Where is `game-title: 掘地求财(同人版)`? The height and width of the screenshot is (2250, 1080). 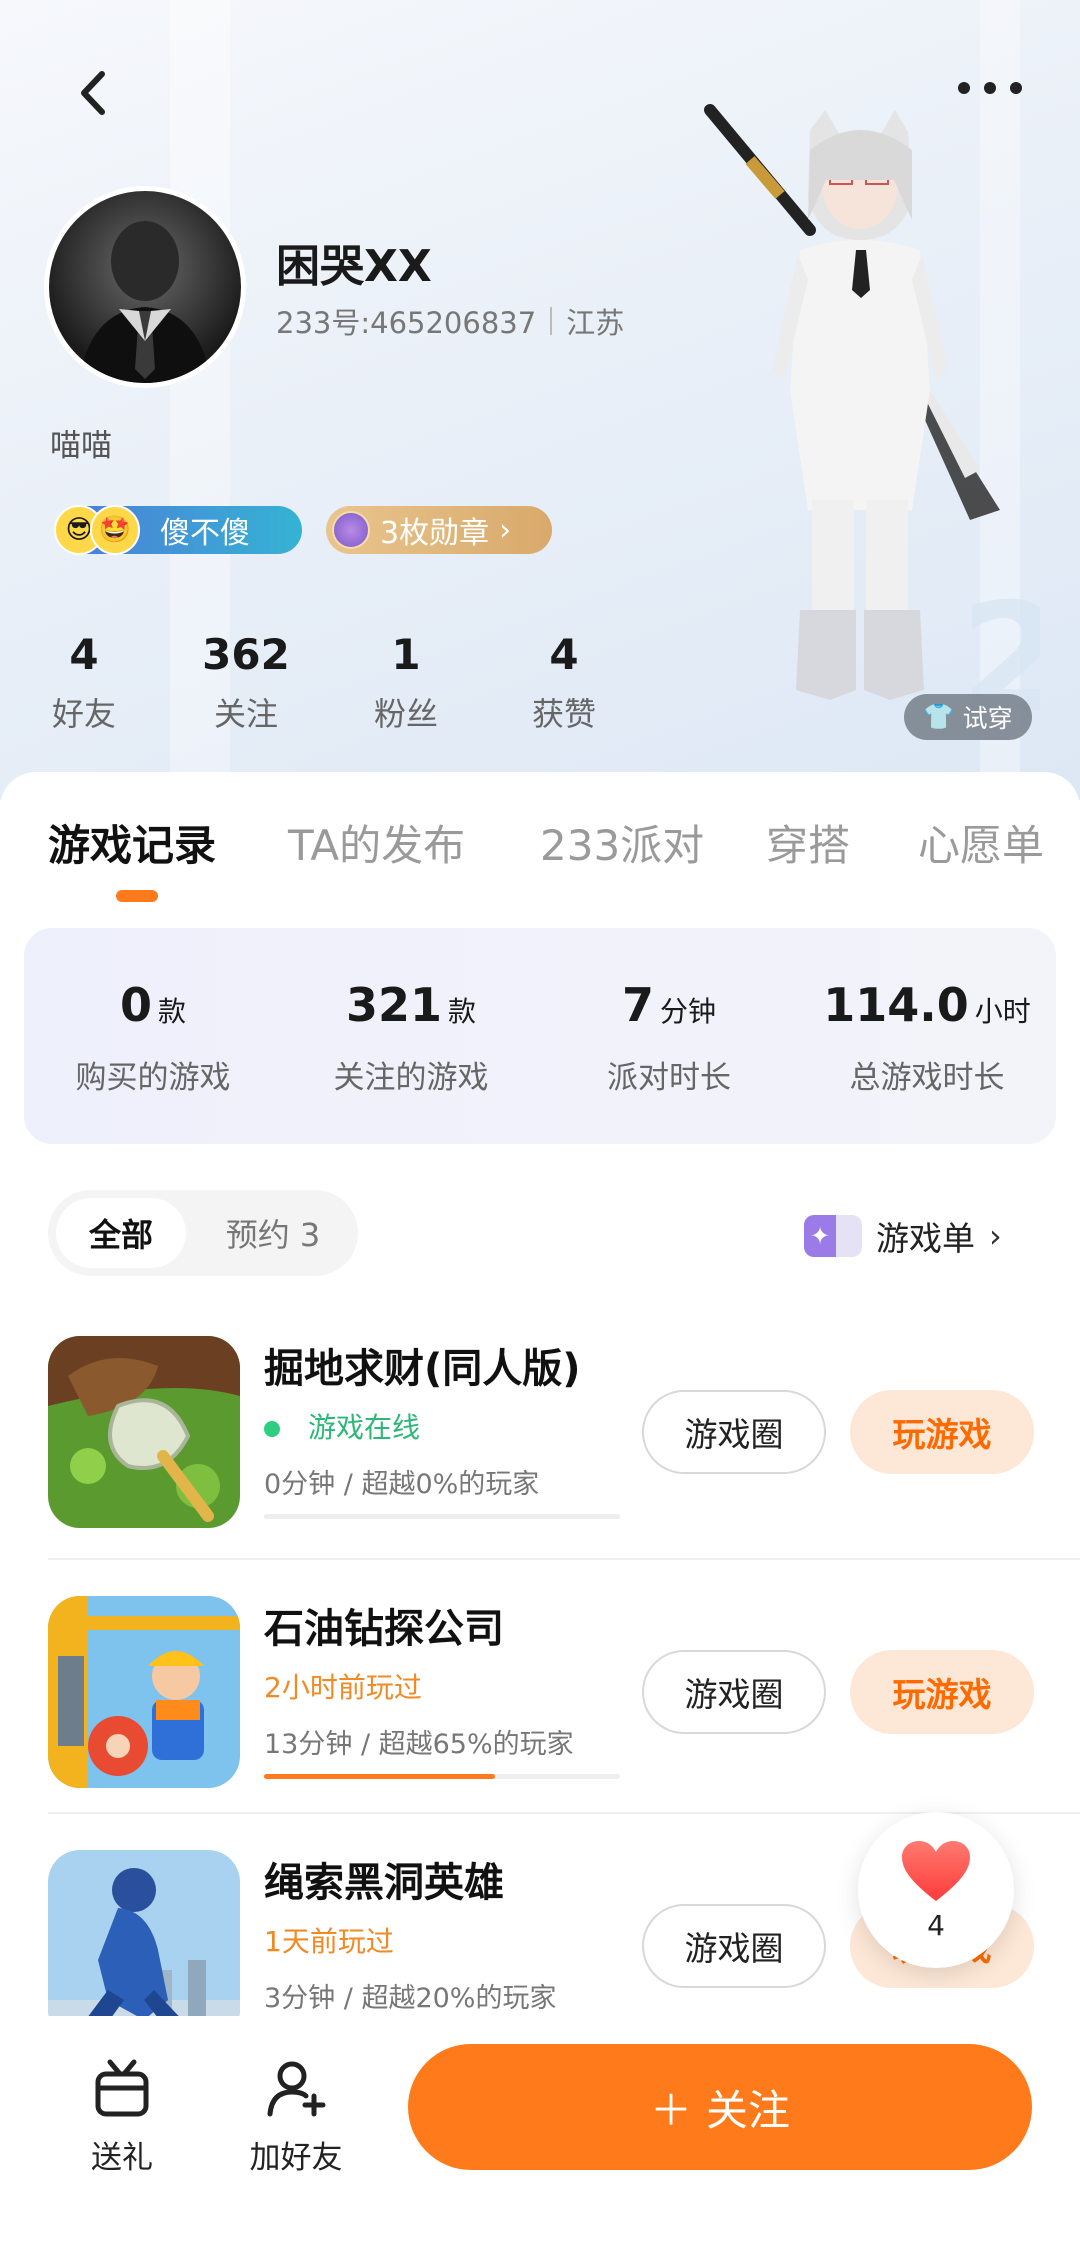 game-title: 掘地求财(同人版) is located at coordinates (422, 1369).